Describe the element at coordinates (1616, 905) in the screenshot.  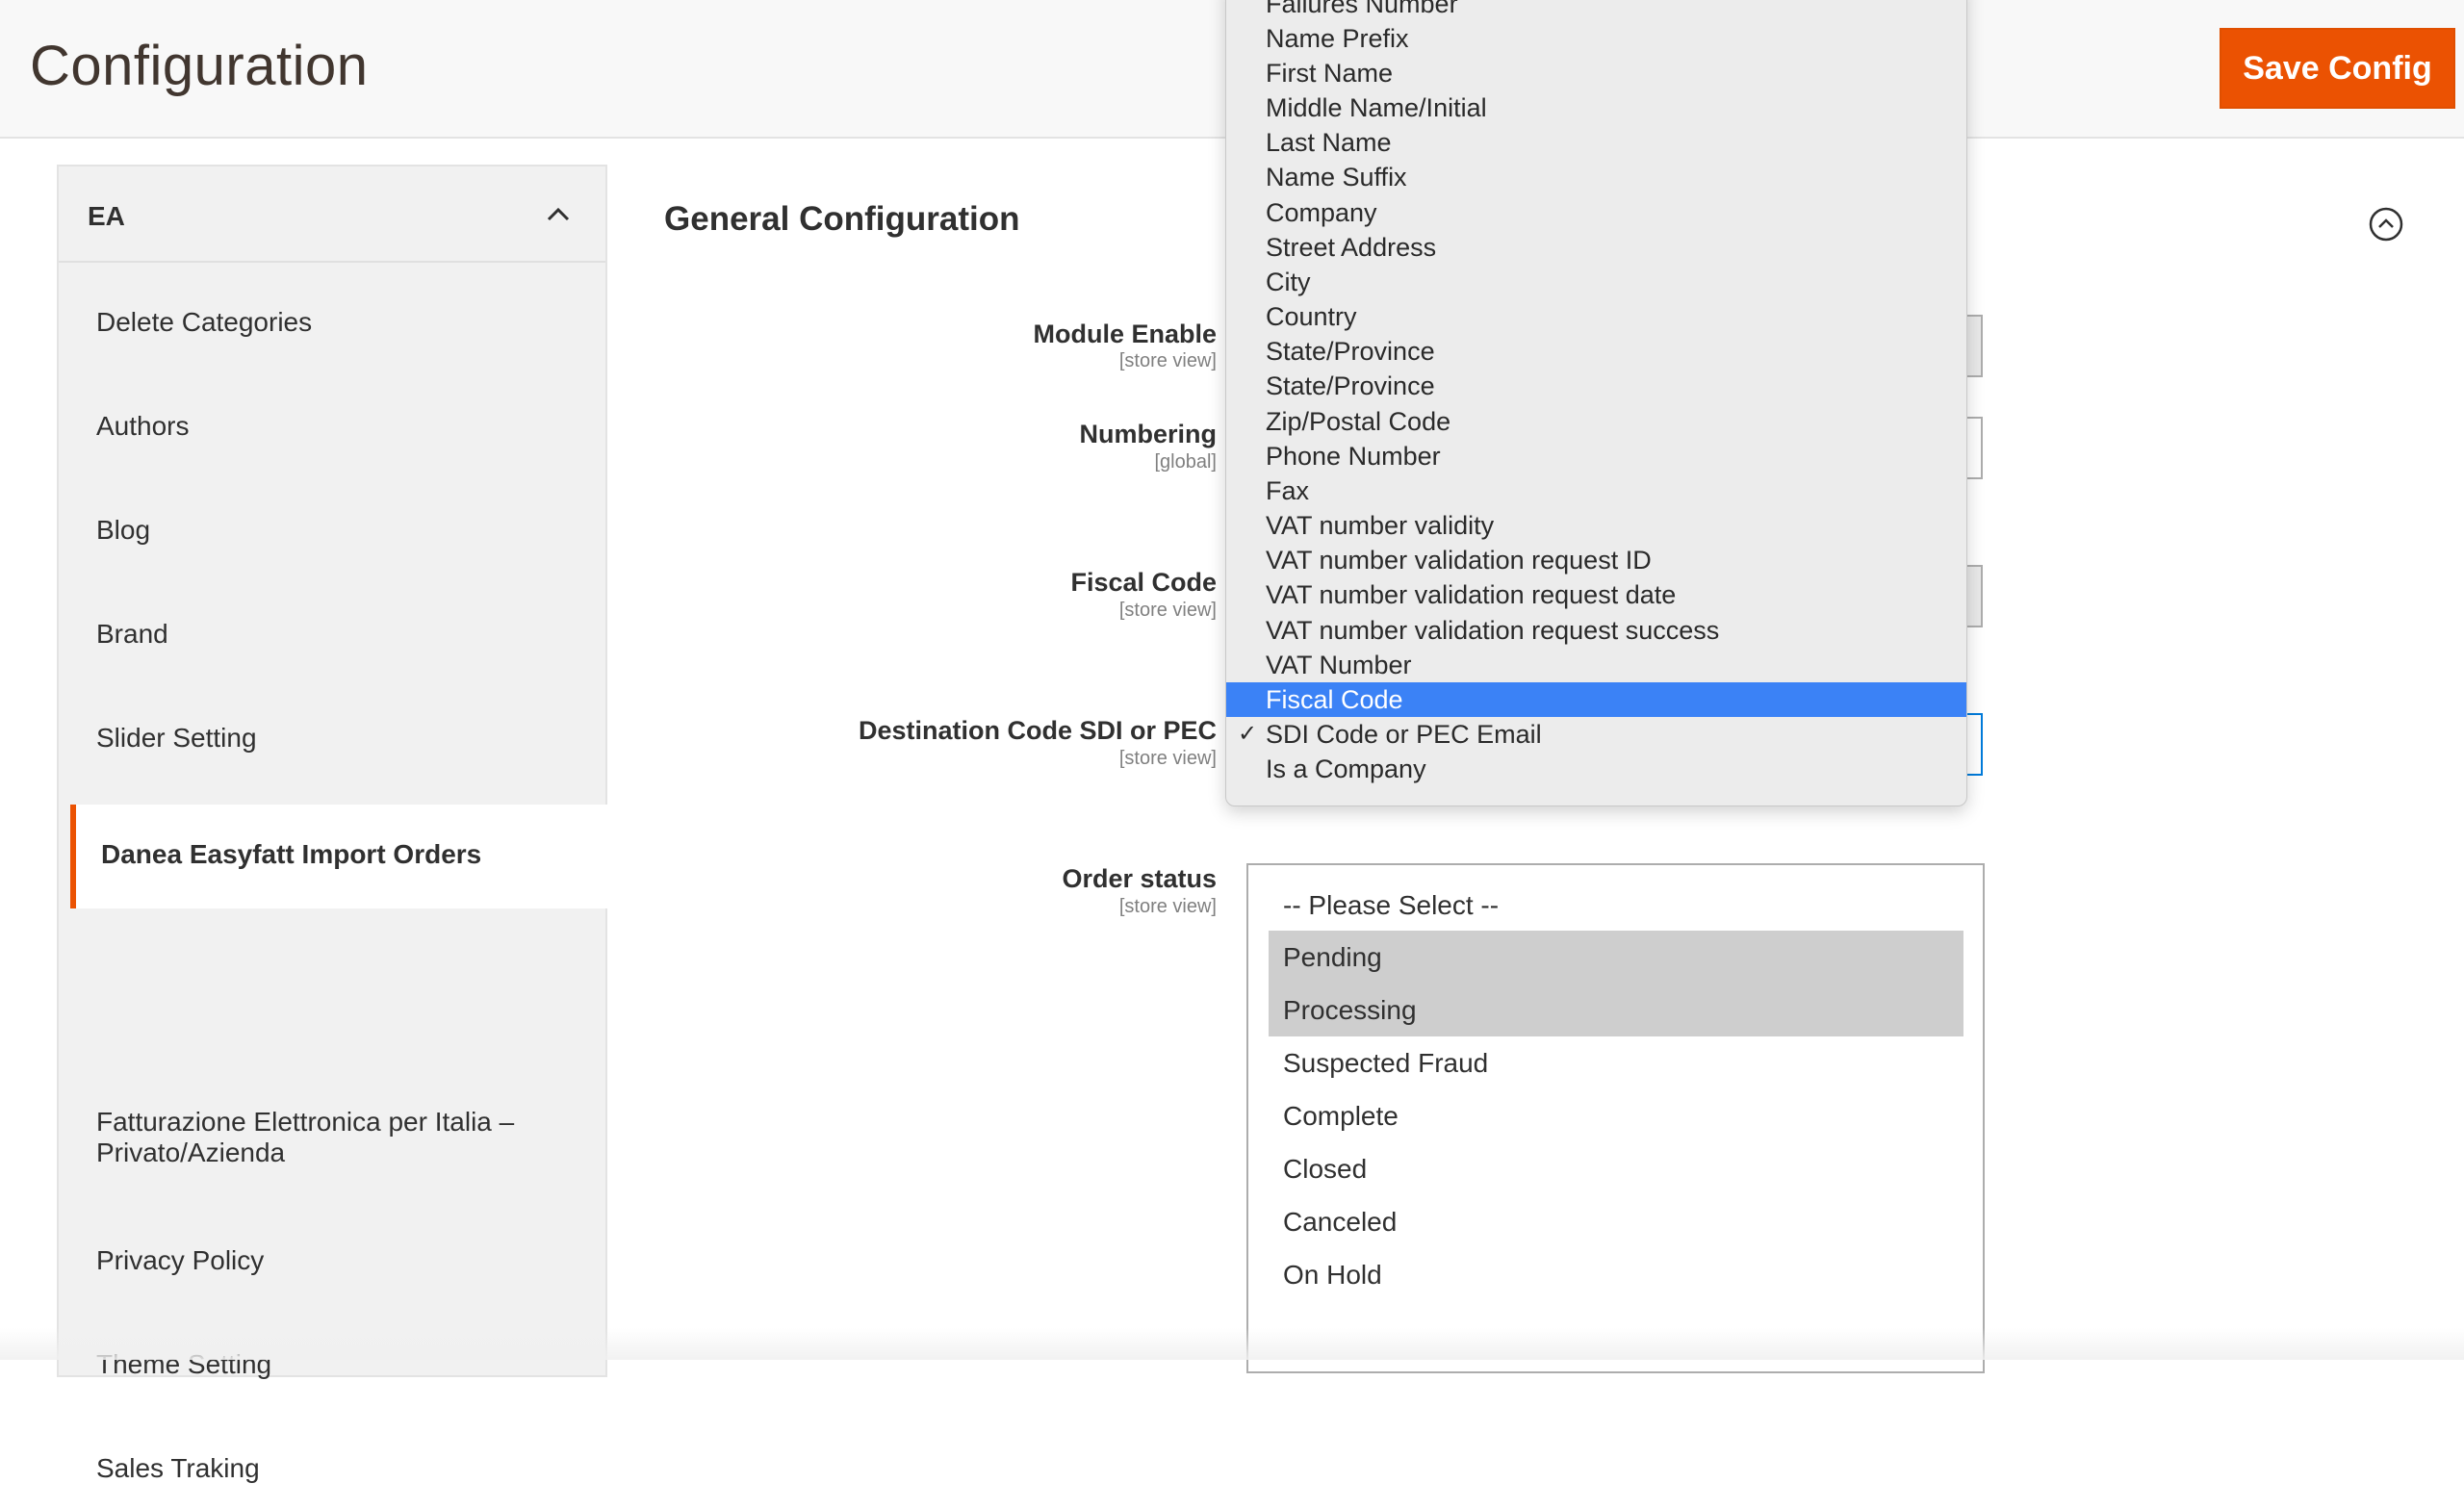
I see `order-status-option: -- Please Select --` at that location.